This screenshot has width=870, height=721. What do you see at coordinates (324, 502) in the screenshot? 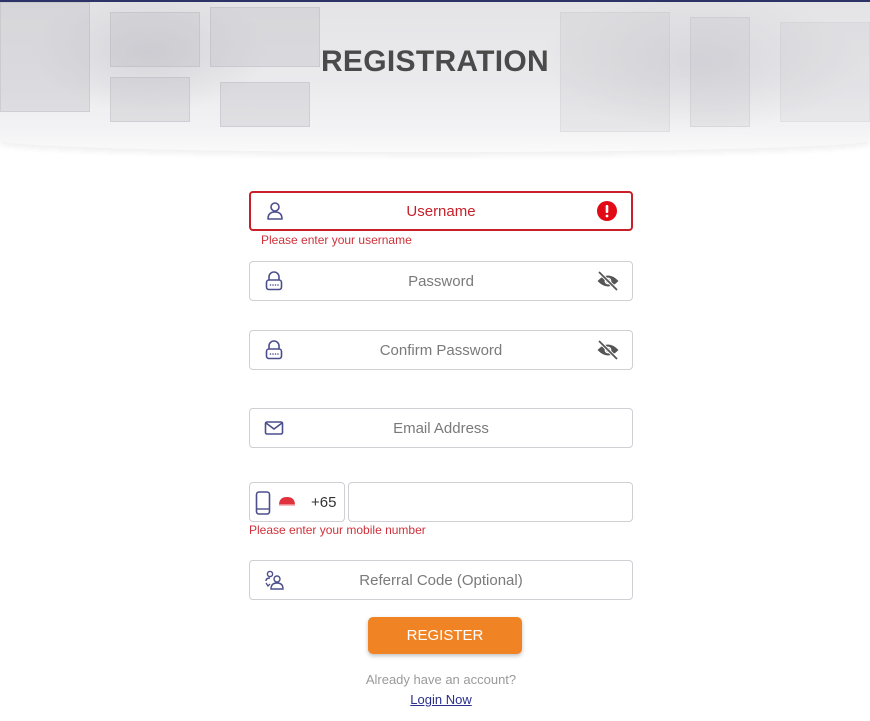
I see `dial-code: +65` at bounding box center [324, 502].